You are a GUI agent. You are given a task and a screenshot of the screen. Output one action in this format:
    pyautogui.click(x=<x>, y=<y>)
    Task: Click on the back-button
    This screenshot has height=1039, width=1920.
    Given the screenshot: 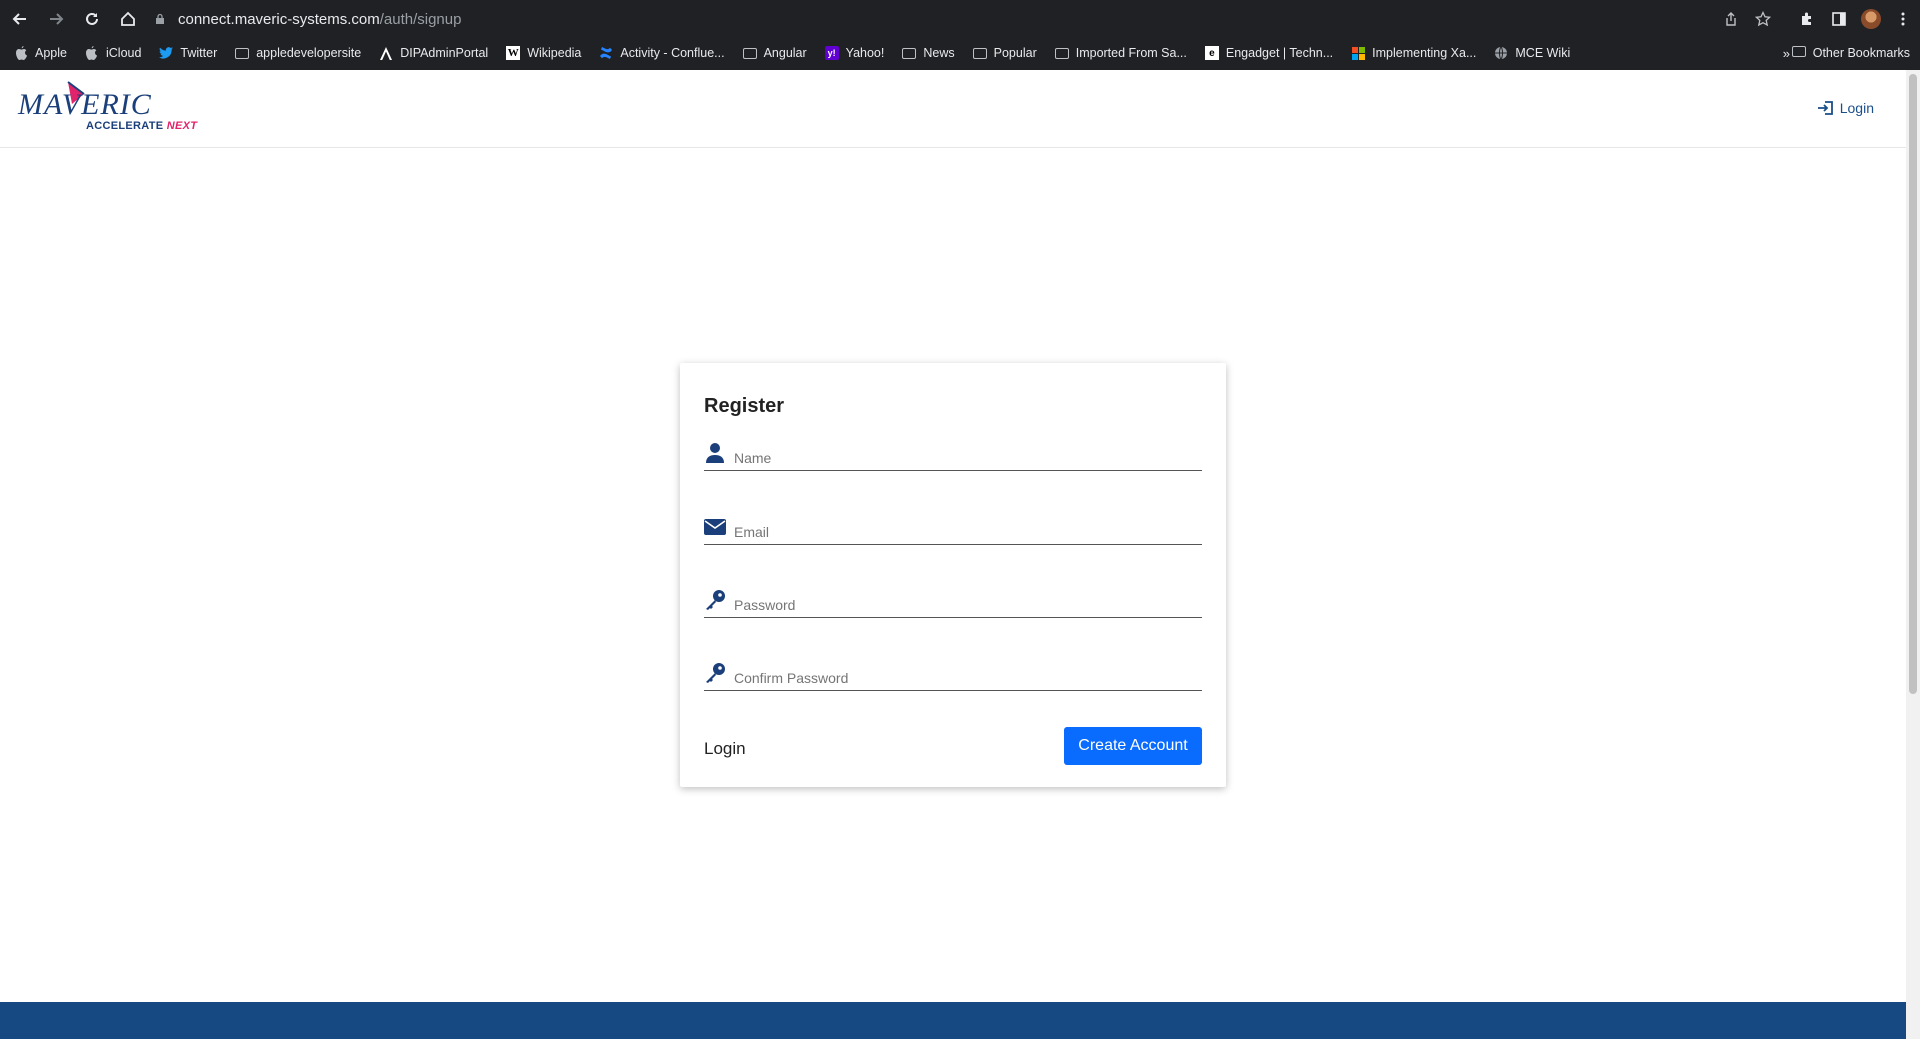 What is the action you would take?
    pyautogui.click(x=20, y=19)
    